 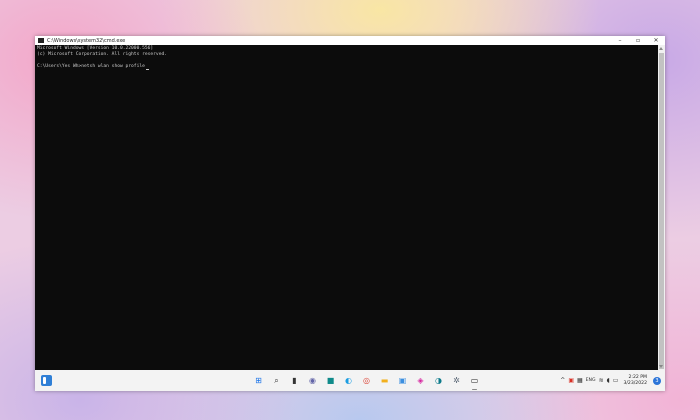 I want to click on speaker-icon: ◖, so click(x=608, y=380).